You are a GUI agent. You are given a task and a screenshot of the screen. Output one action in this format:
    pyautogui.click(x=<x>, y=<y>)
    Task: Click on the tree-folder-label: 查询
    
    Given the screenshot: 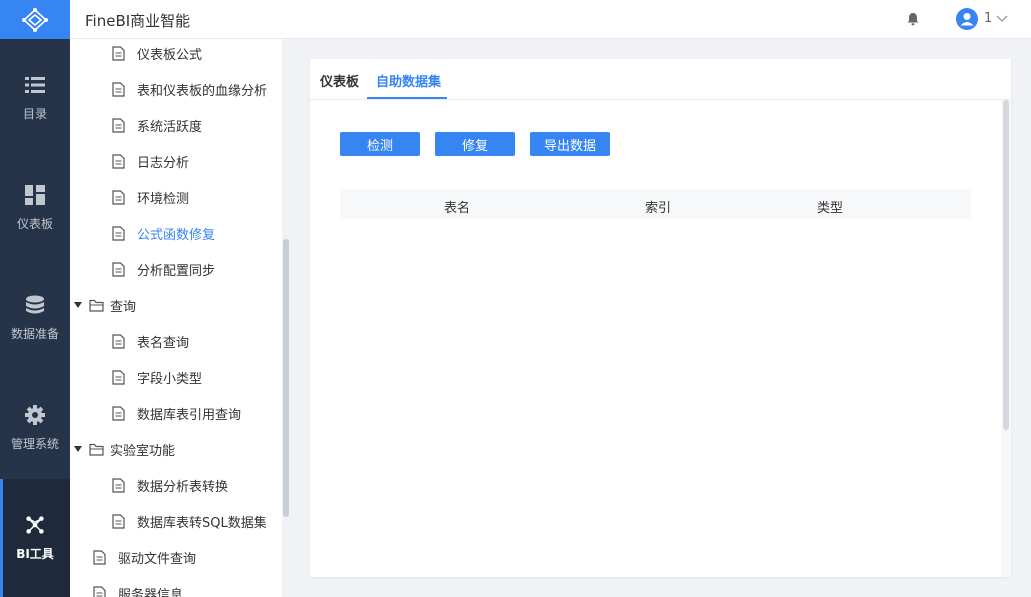 What is the action you would take?
    pyautogui.click(x=123, y=307)
    